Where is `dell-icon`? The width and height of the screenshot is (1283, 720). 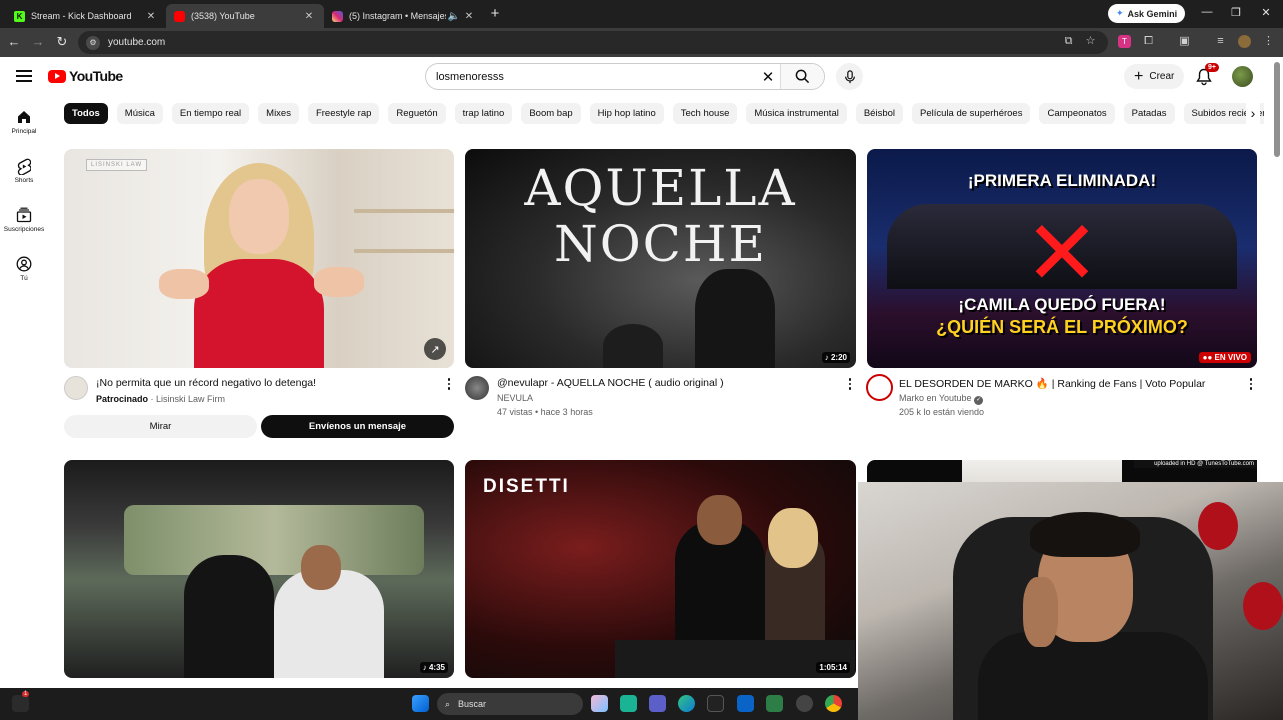 dell-icon is located at coordinates (715, 703).